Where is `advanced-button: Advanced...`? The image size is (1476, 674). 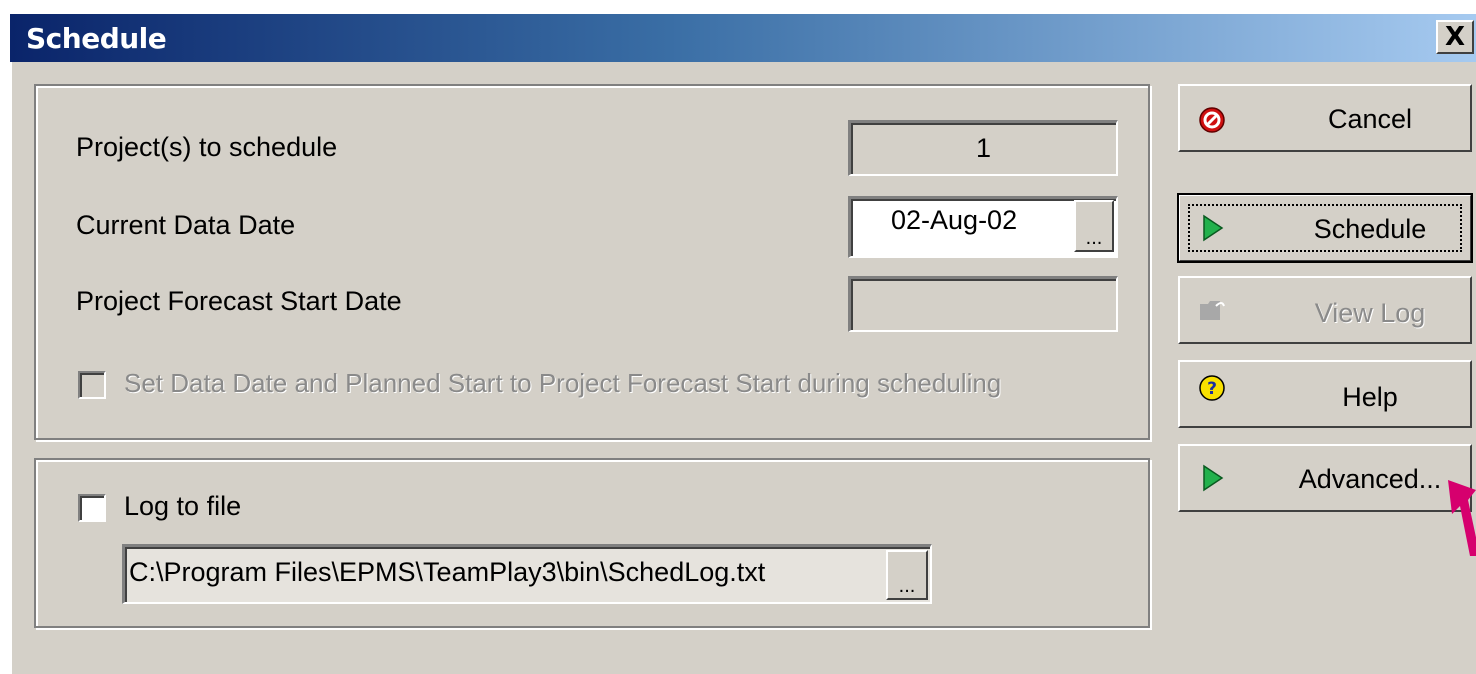
advanced-button: Advanced... is located at coordinates (1325, 478).